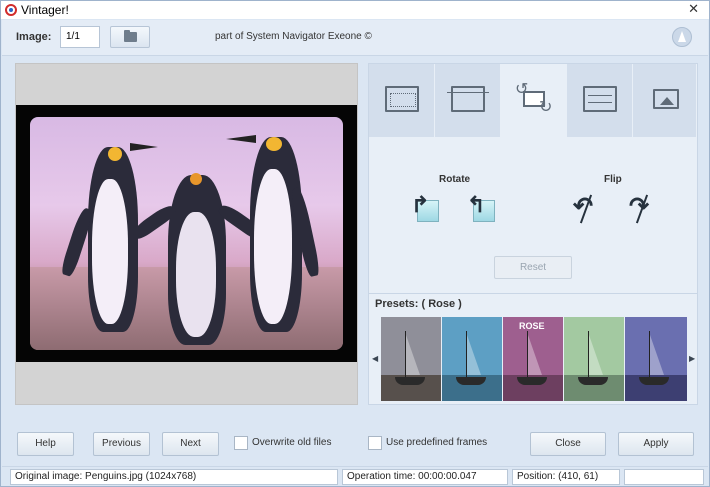 This screenshot has height=487, width=710. Describe the element at coordinates (566, 477) in the screenshot. I see `position-status: Position: (410, 61)` at that location.